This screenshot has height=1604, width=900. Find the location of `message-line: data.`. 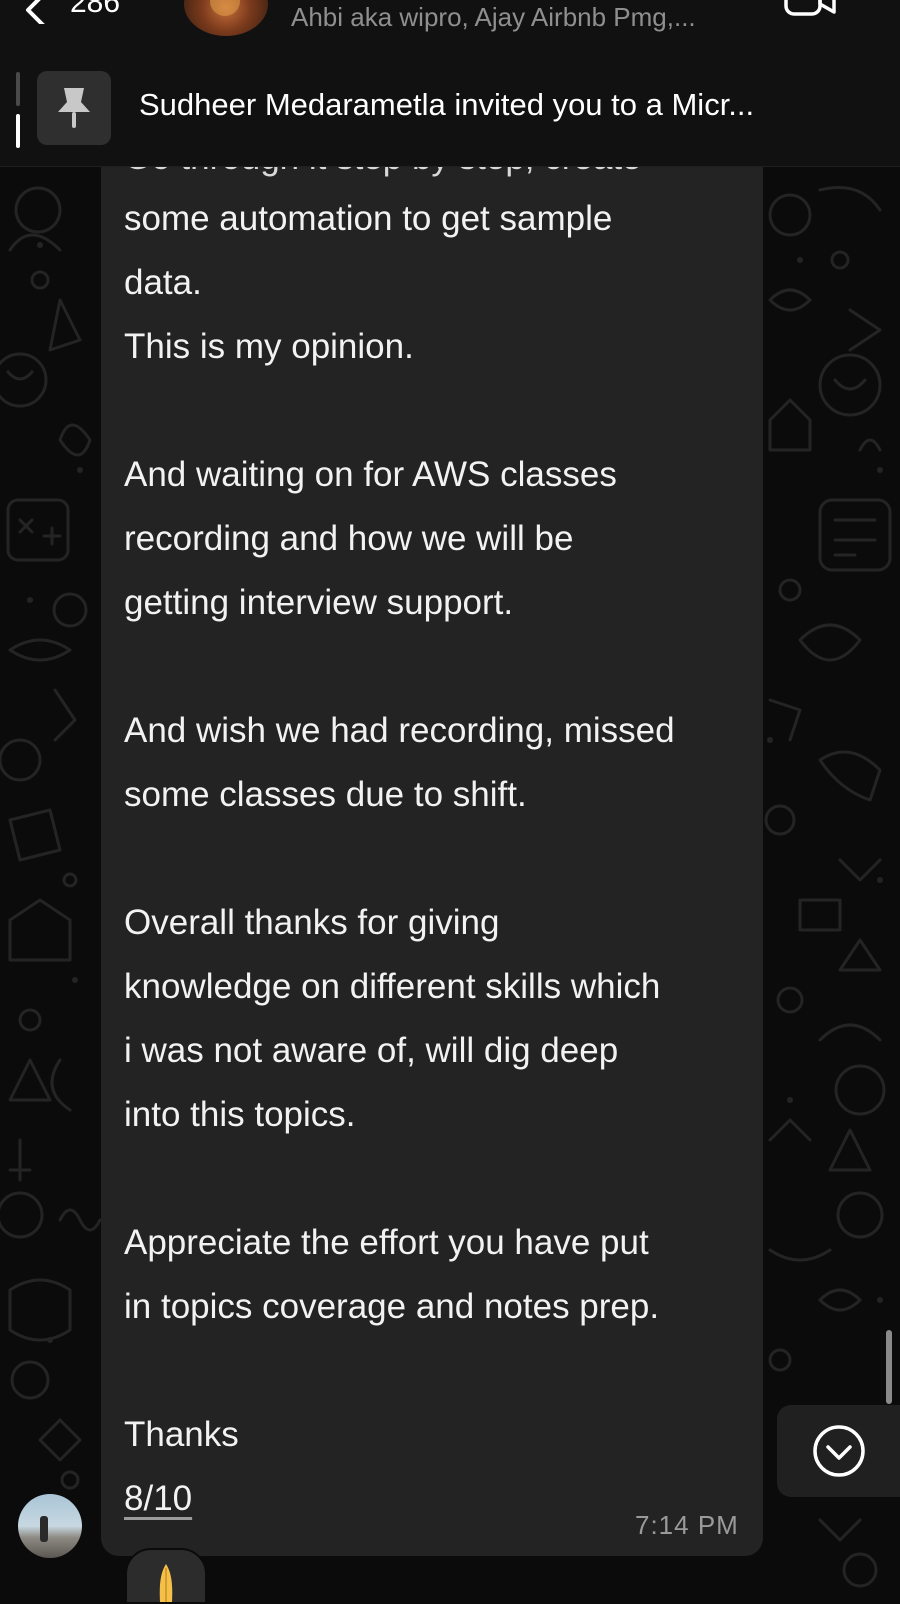

message-line: data. is located at coordinates (163, 282).